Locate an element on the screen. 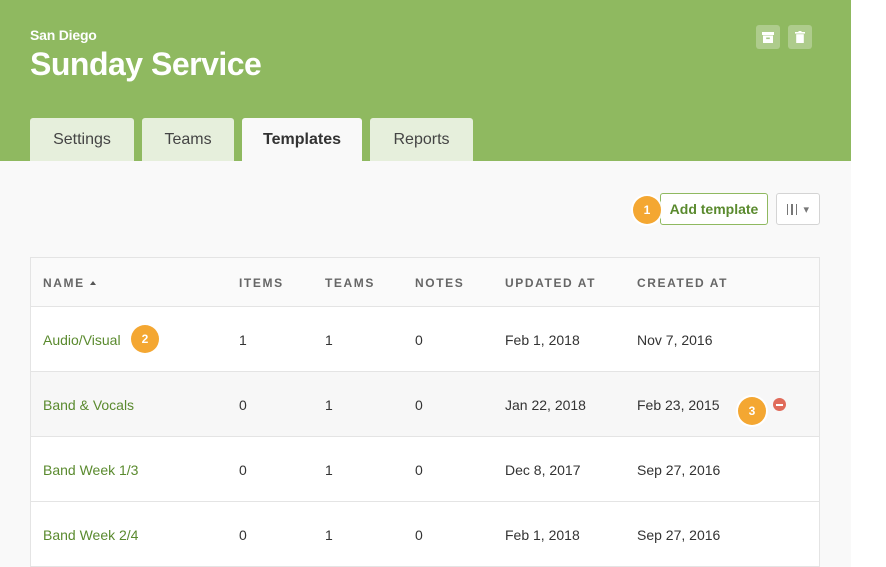 The height and width of the screenshot is (567, 886). tab-templates: Templates is located at coordinates (302, 139).